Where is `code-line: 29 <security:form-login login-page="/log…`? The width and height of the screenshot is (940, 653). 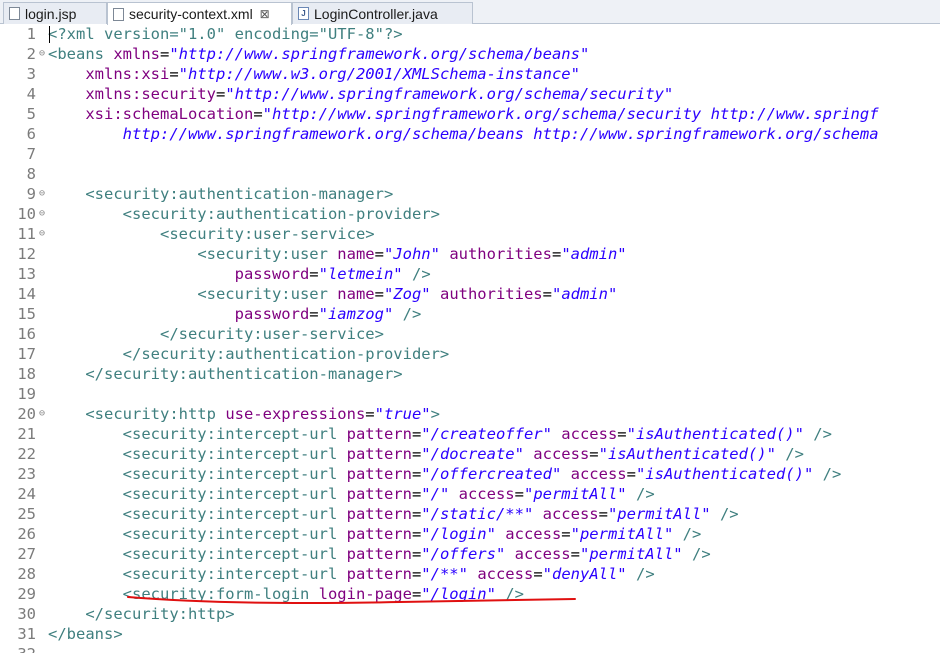 code-line: 29 <security:form-login login-page="/log… is located at coordinates (470, 594).